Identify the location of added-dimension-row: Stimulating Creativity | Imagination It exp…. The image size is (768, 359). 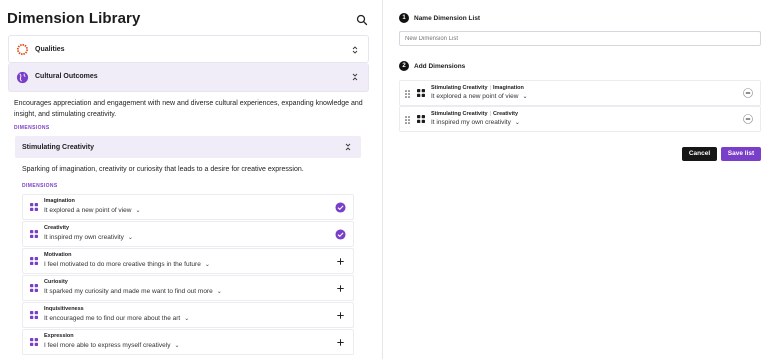
(580, 93).